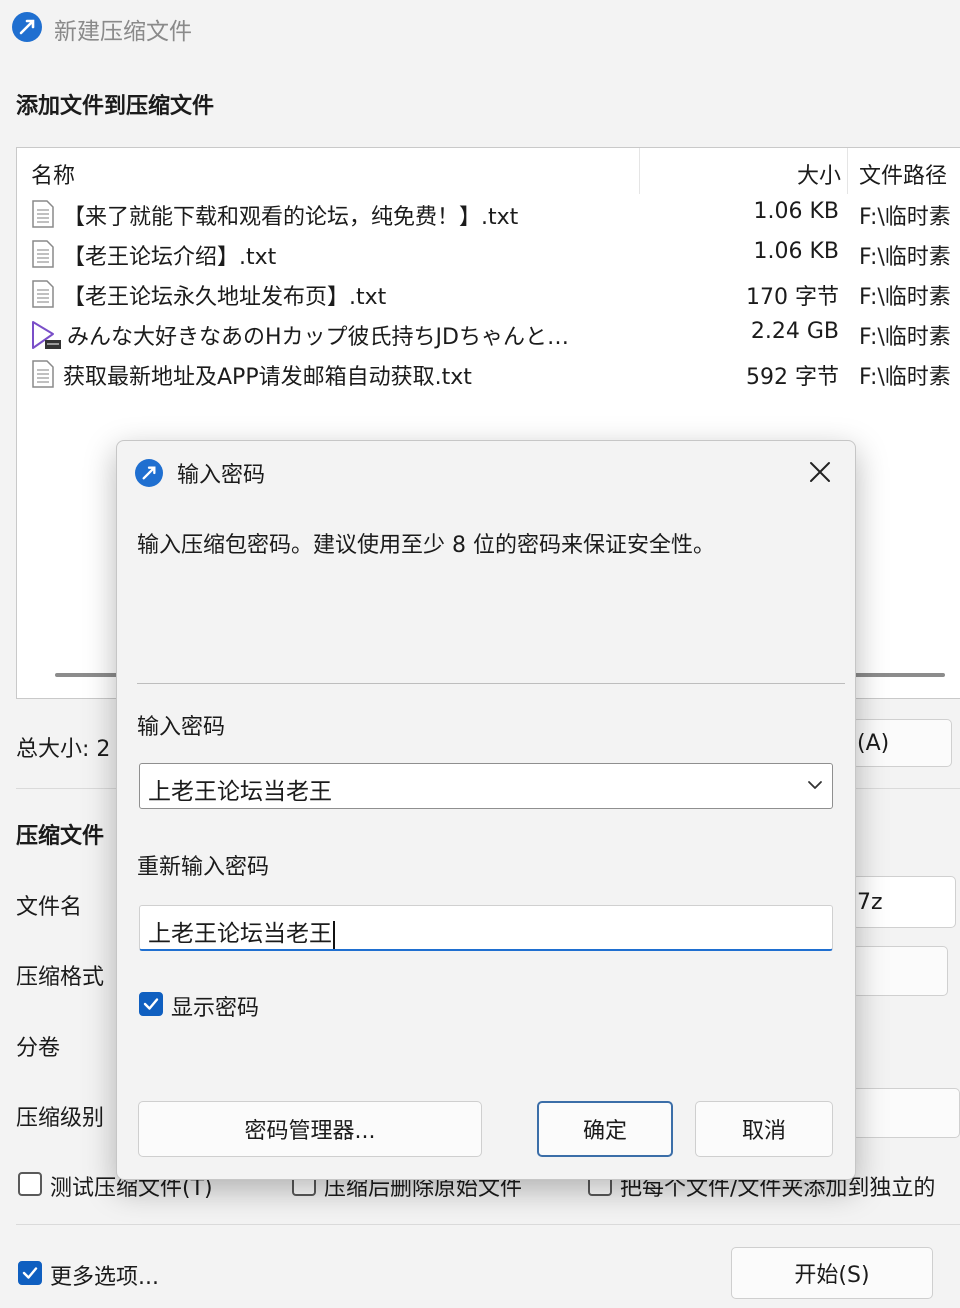 The image size is (960, 1308). I want to click on file-size: 592 字节, so click(792, 377).